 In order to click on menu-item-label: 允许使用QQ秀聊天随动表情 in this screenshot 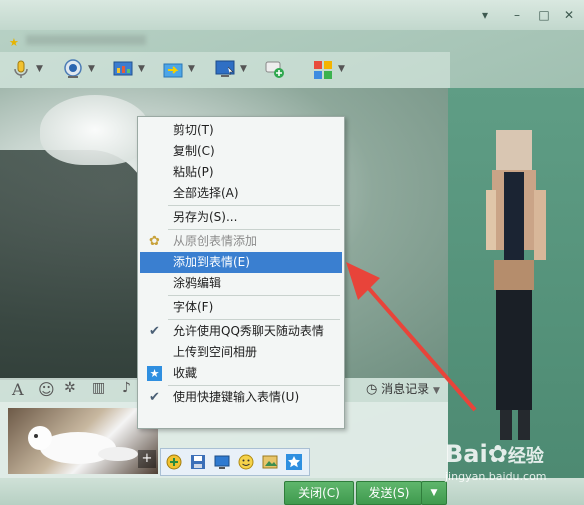, I will do `click(248, 331)`.